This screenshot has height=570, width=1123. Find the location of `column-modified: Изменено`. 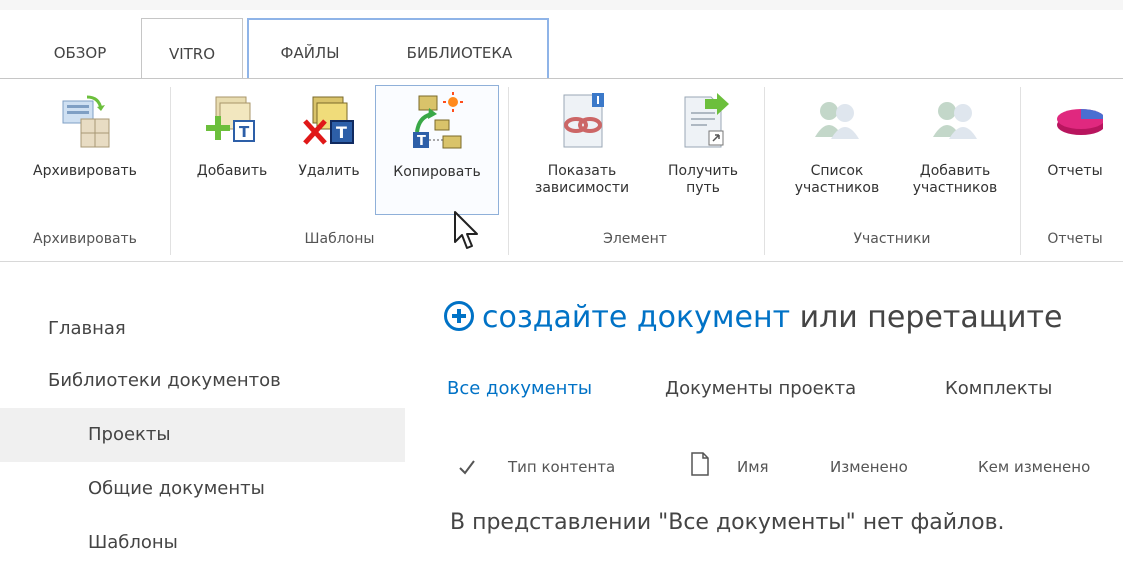

column-modified: Изменено is located at coordinates (869, 467).